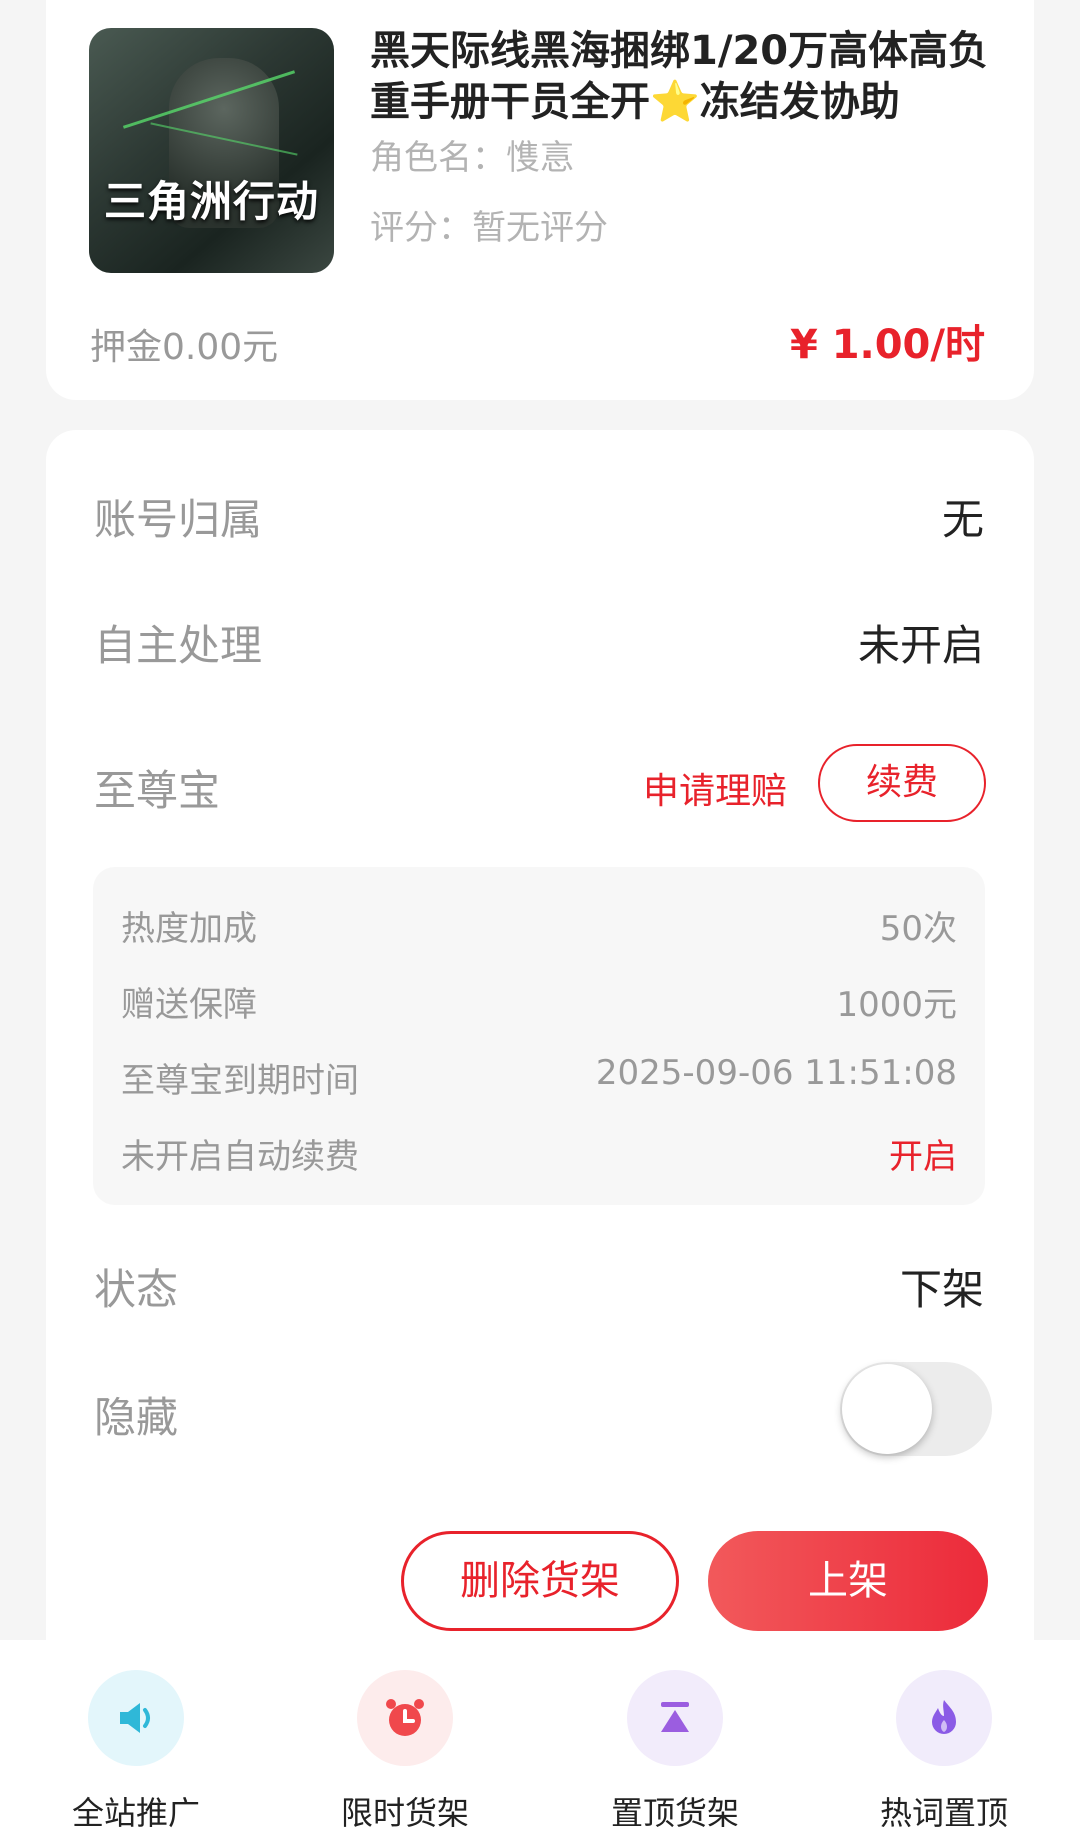  Describe the element at coordinates (211, 150) in the screenshot. I see `product-thumbnail: 三角洲行动` at that location.